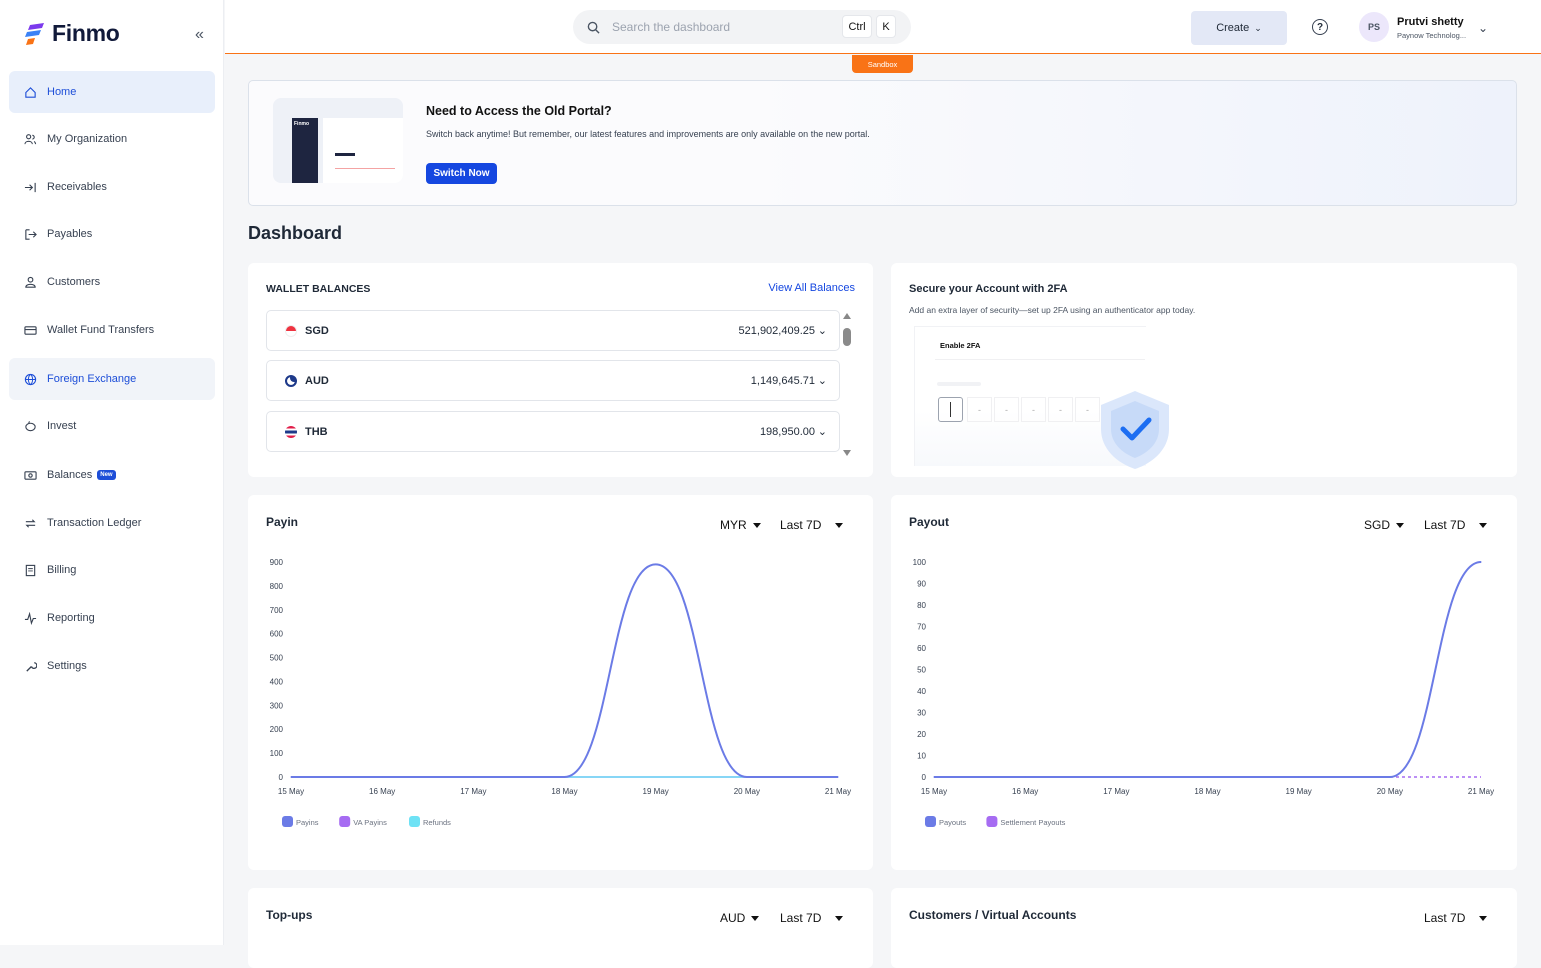 This screenshot has width=1541, height=968. Describe the element at coordinates (86, 33) in the screenshot. I see `app-name: Finmo` at that location.